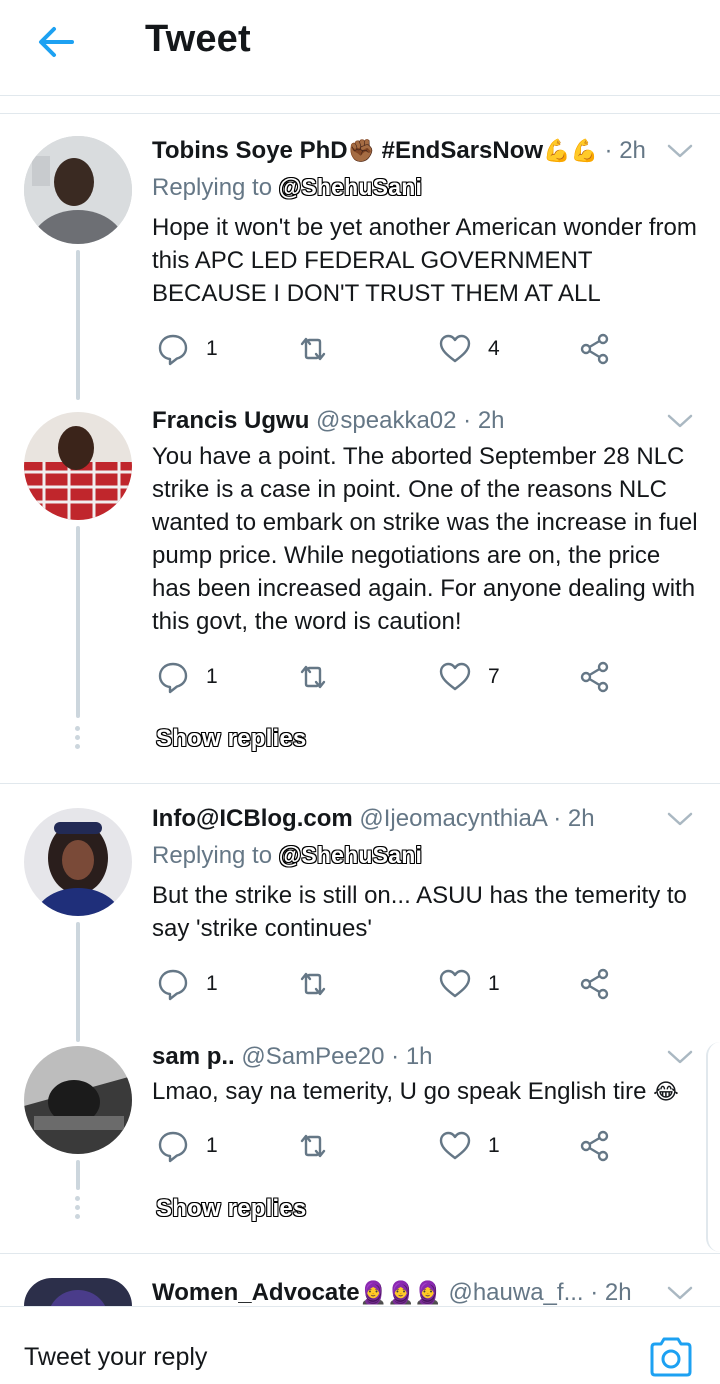  I want to click on replying-to: Replying to @ShehuSani, so click(287, 187).